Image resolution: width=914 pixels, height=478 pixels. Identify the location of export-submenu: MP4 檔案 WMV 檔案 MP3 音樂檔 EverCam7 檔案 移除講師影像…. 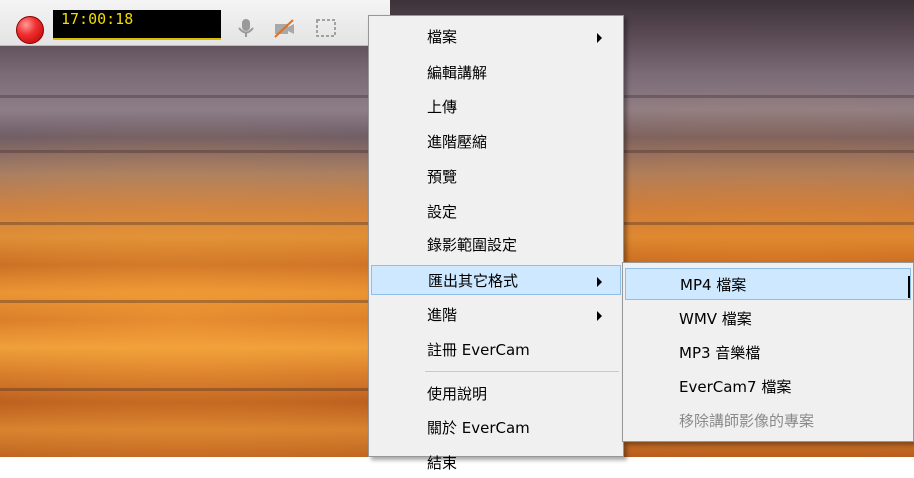
(768, 352).